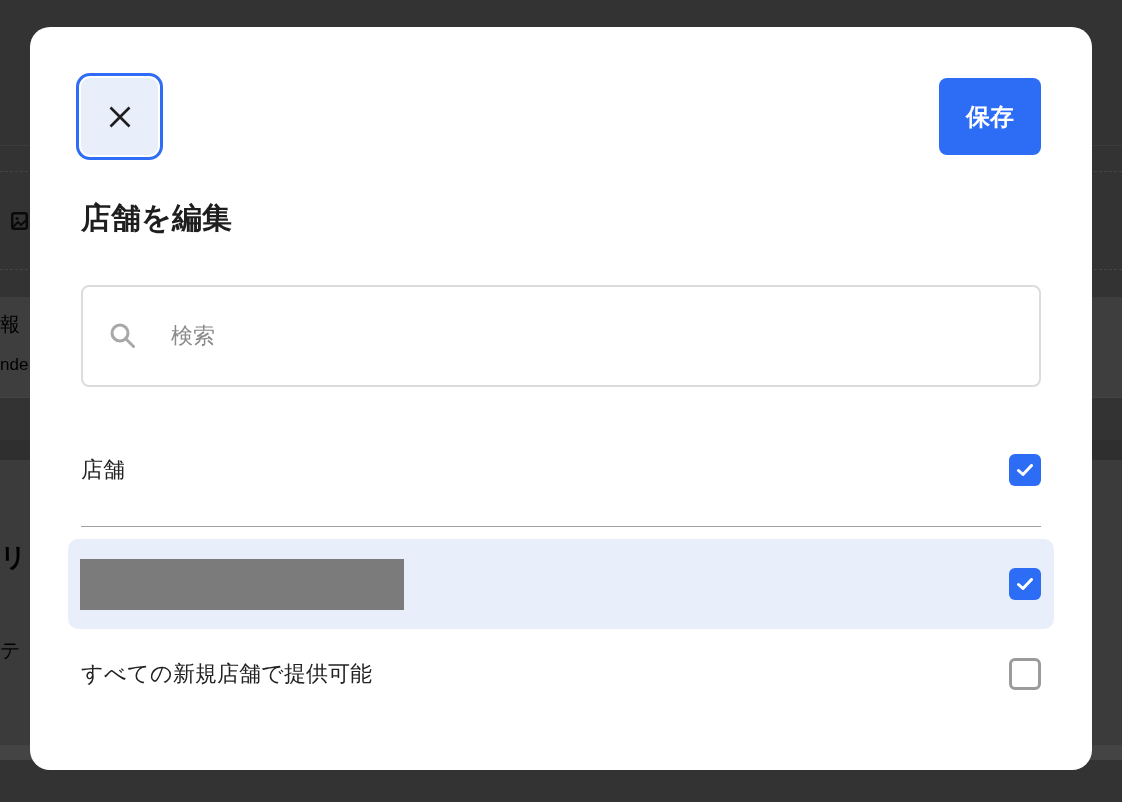 The image size is (1122, 802). What do you see at coordinates (19, 220) in the screenshot?
I see `image-icon` at bounding box center [19, 220].